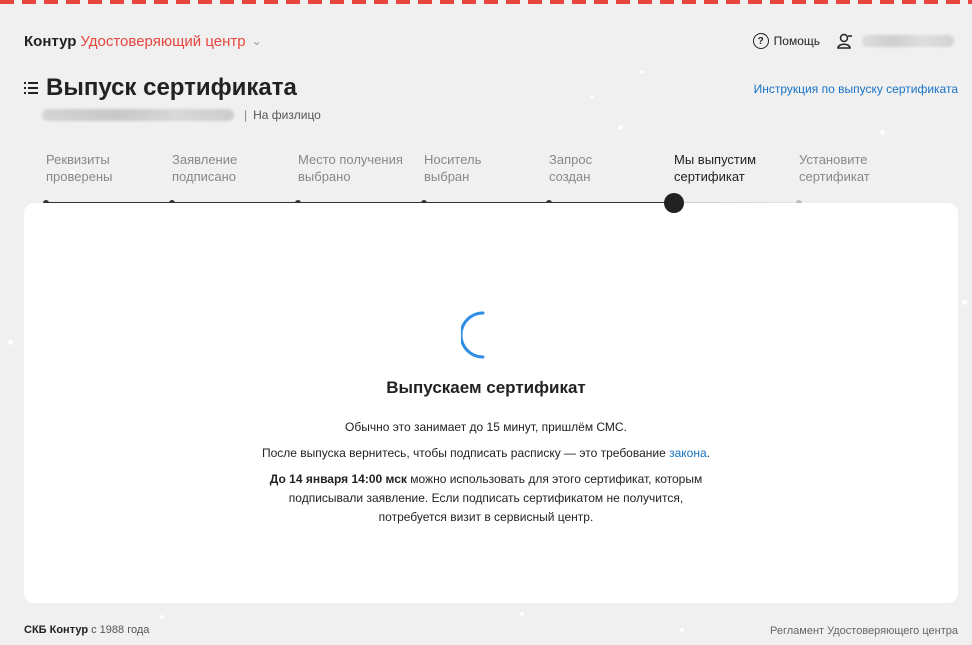 The image size is (972, 645). I want to click on step-label: Реквизиты проверены, so click(79, 168).